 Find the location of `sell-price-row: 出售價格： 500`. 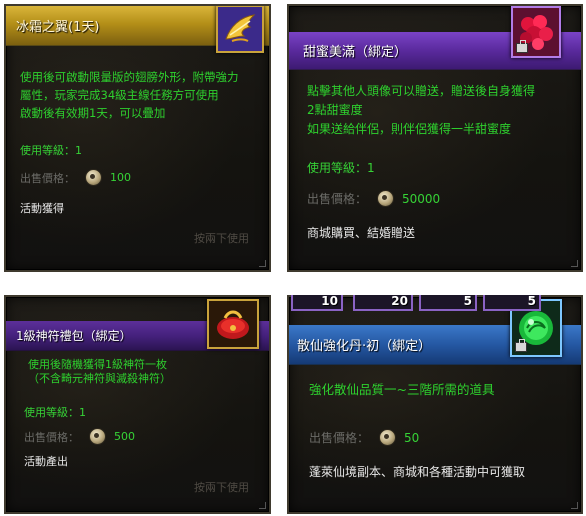

sell-price-row: 出售價格： 500 is located at coordinates (79, 436).